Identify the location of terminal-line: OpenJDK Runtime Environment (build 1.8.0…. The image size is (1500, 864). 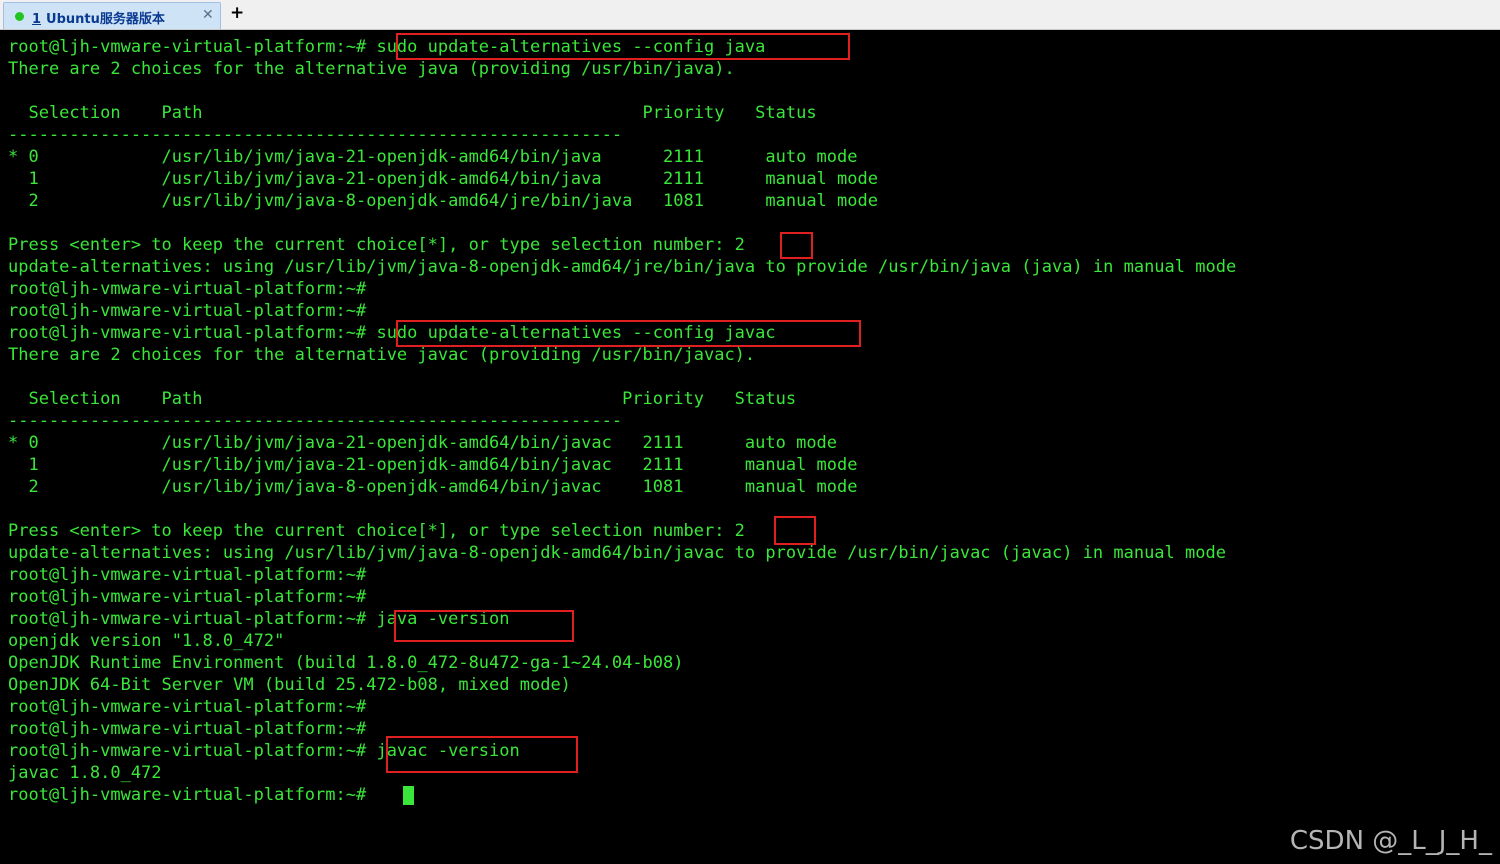
(346, 663).